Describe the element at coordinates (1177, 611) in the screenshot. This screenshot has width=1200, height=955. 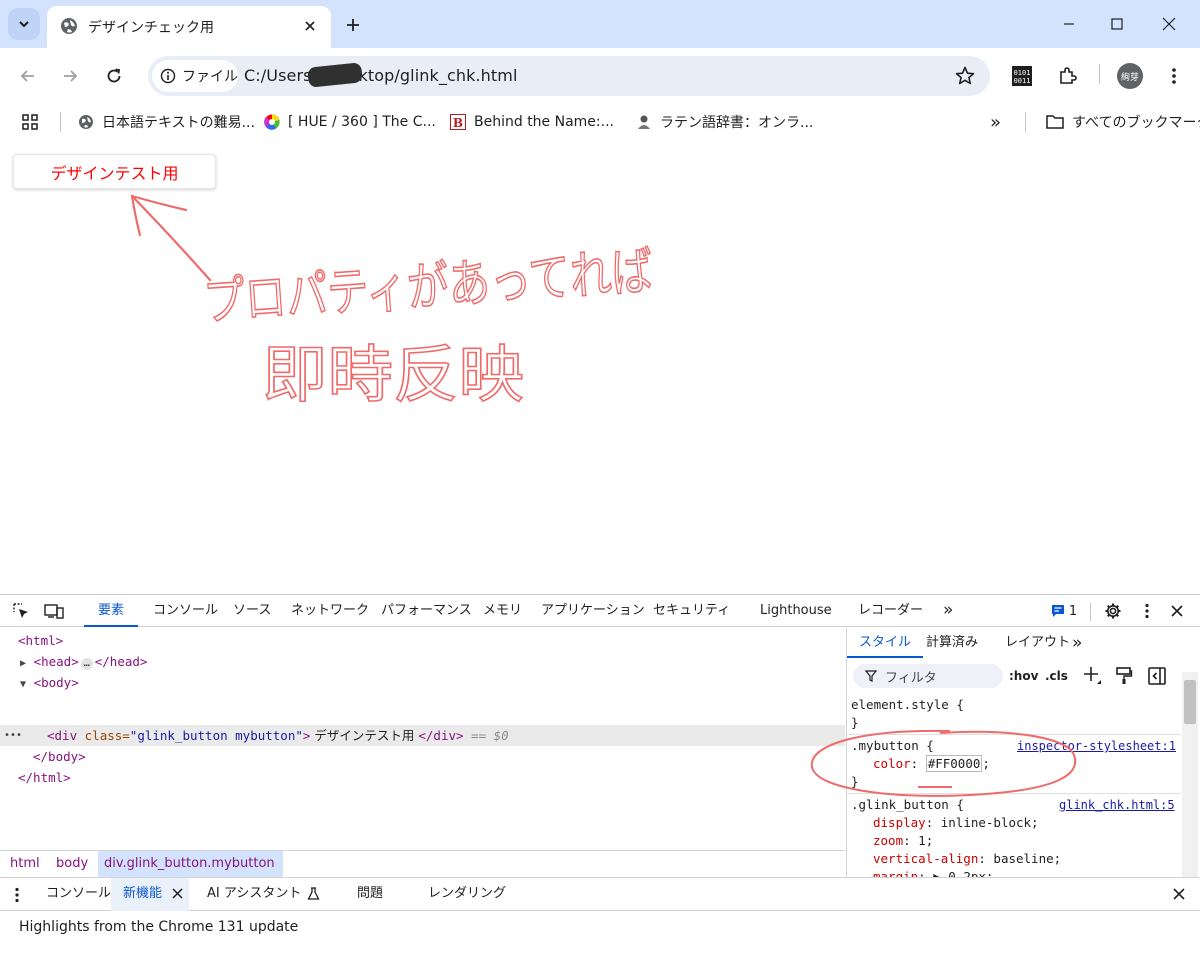
I see `close-devtools-button` at that location.